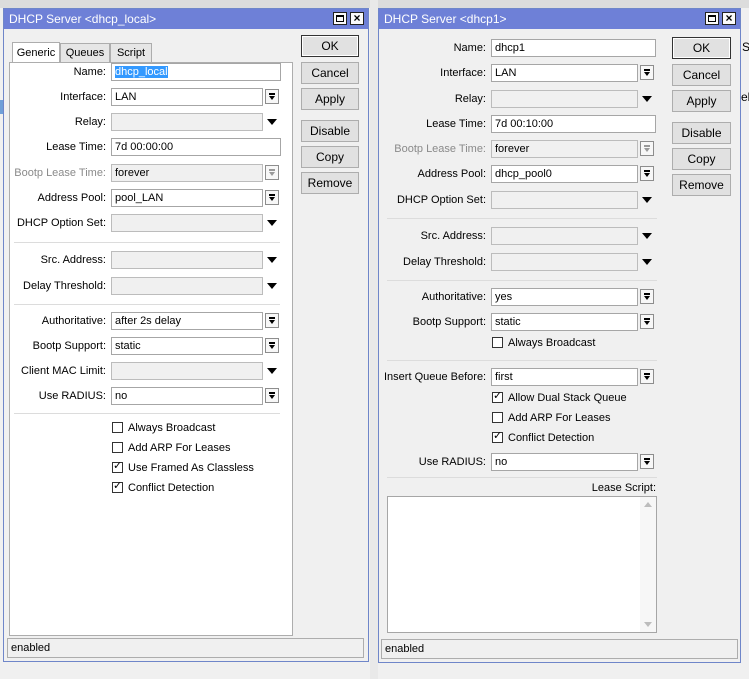  What do you see at coordinates (191, 468) in the screenshot?
I see `use-framed-as-classless-label: Use Framed As Classless` at bounding box center [191, 468].